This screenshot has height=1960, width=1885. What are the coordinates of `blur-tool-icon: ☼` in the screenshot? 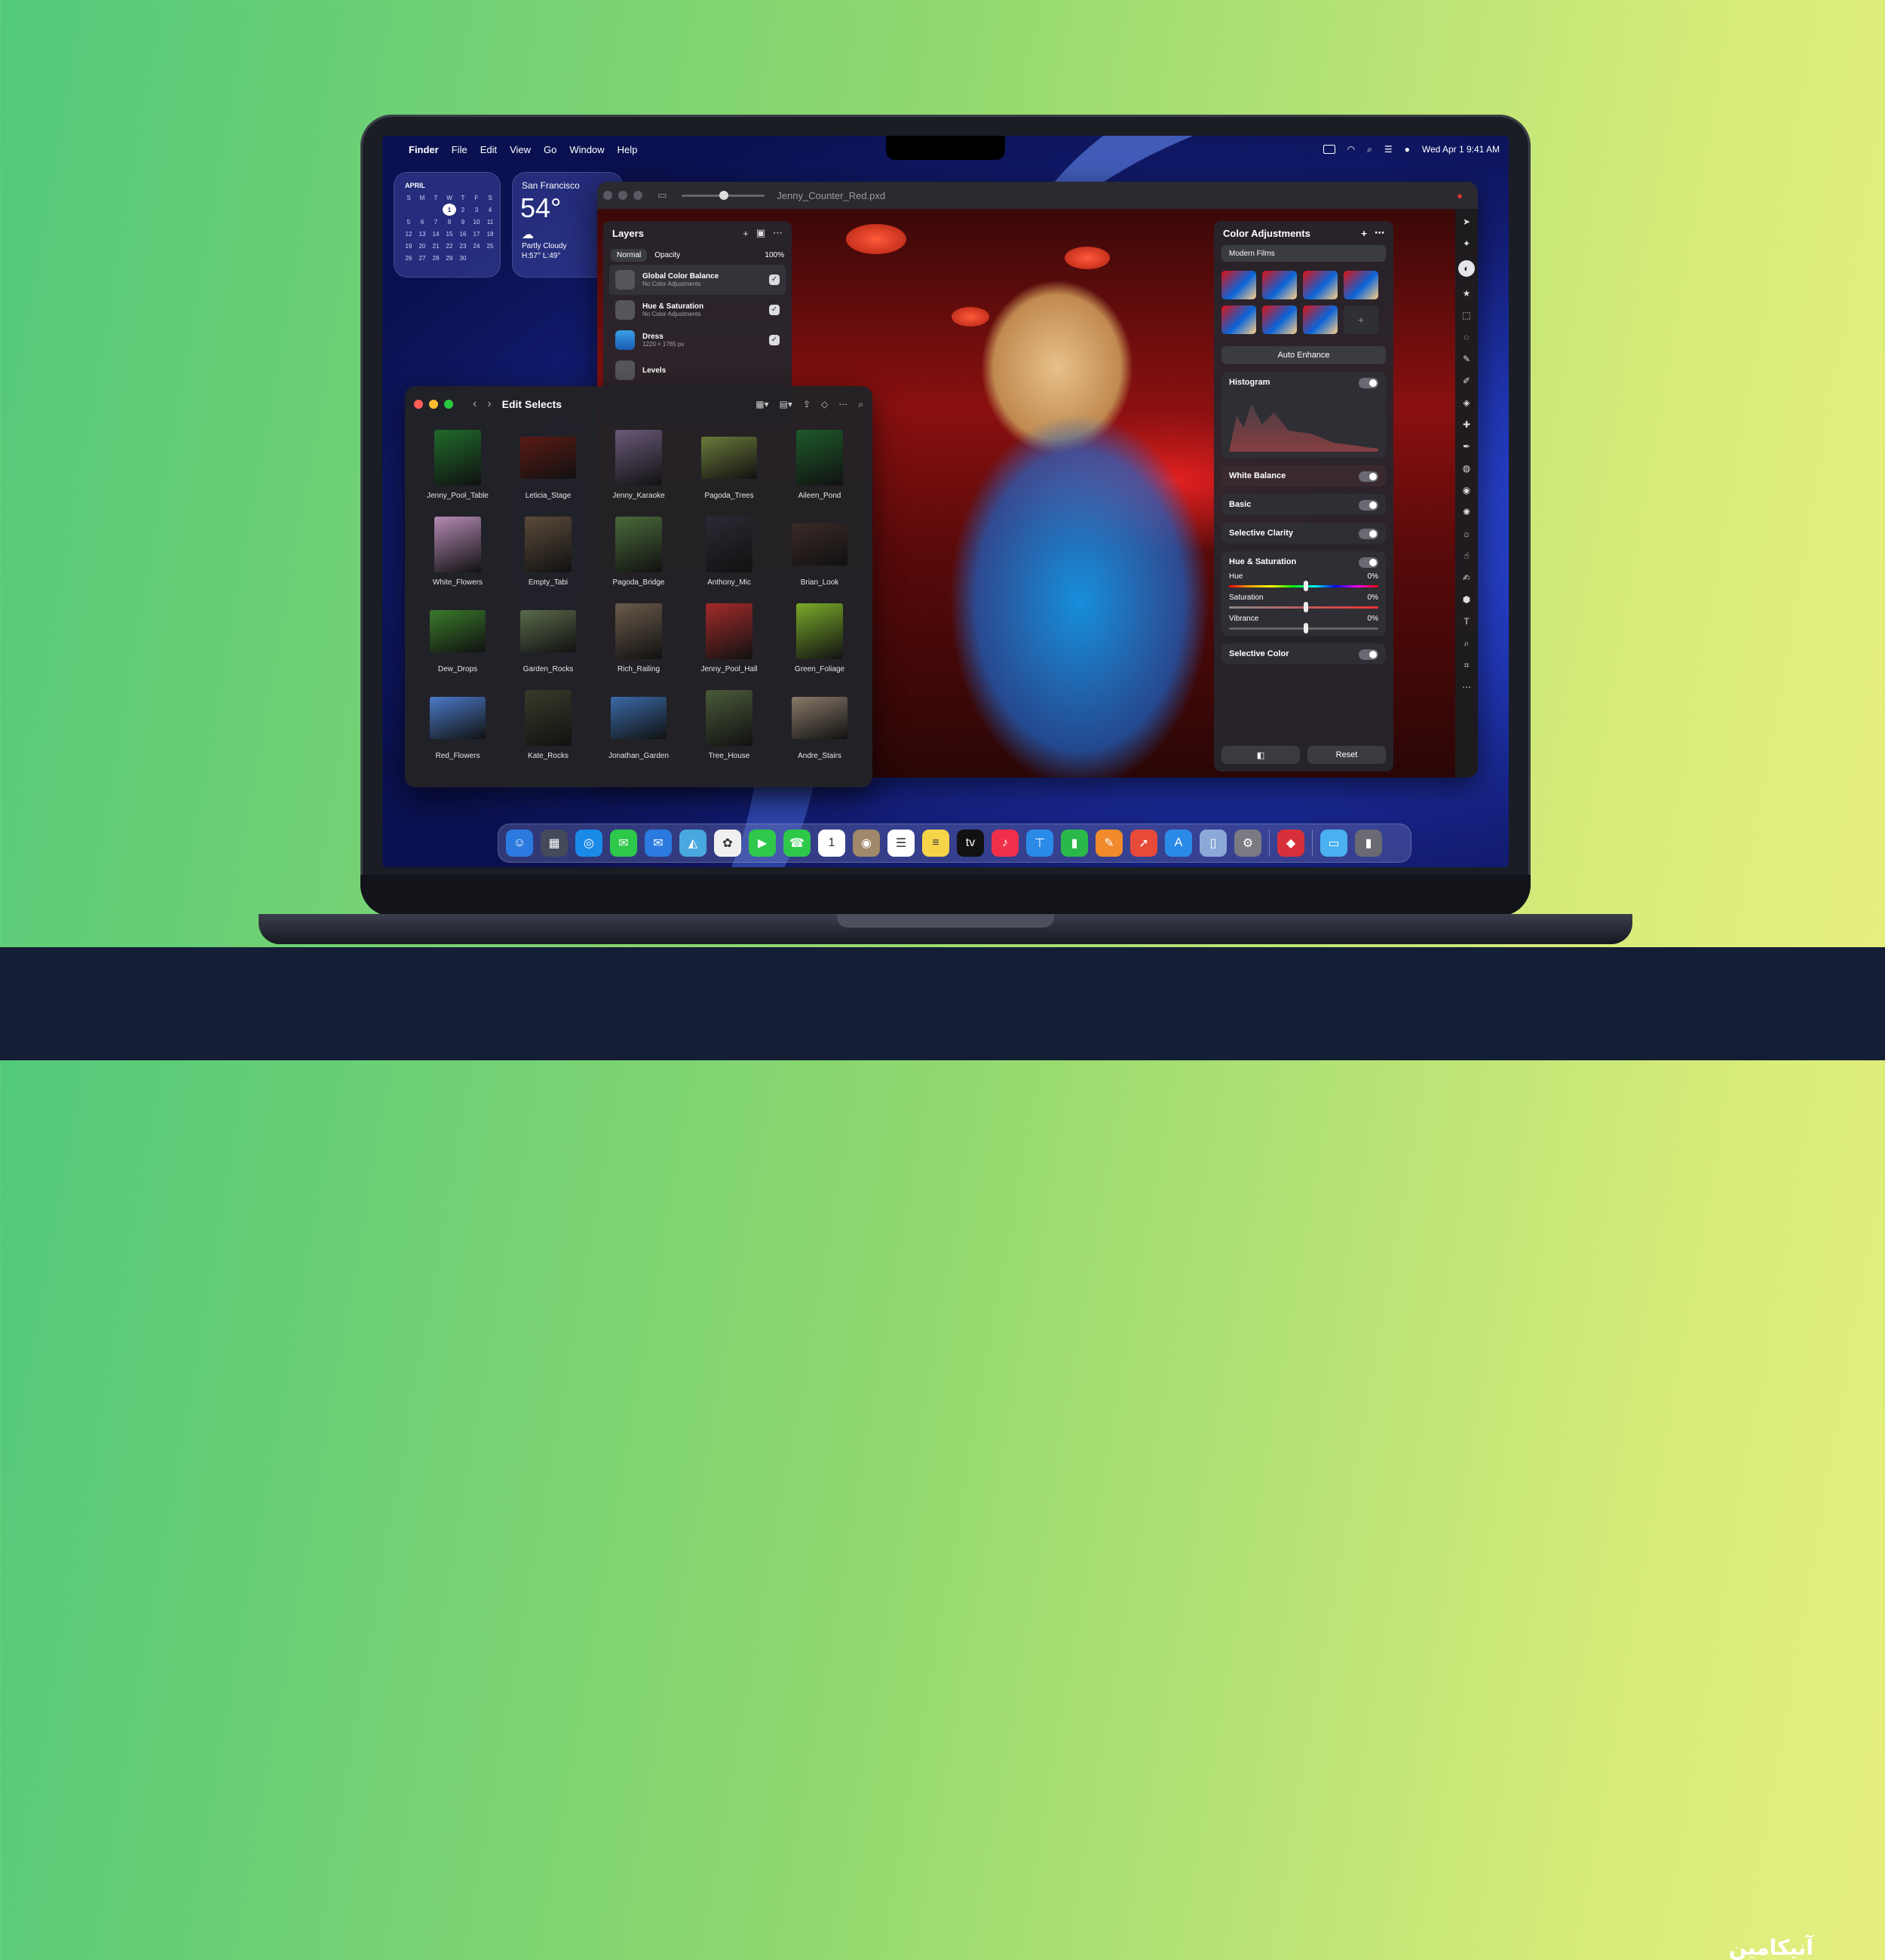 It's located at (1466, 534).